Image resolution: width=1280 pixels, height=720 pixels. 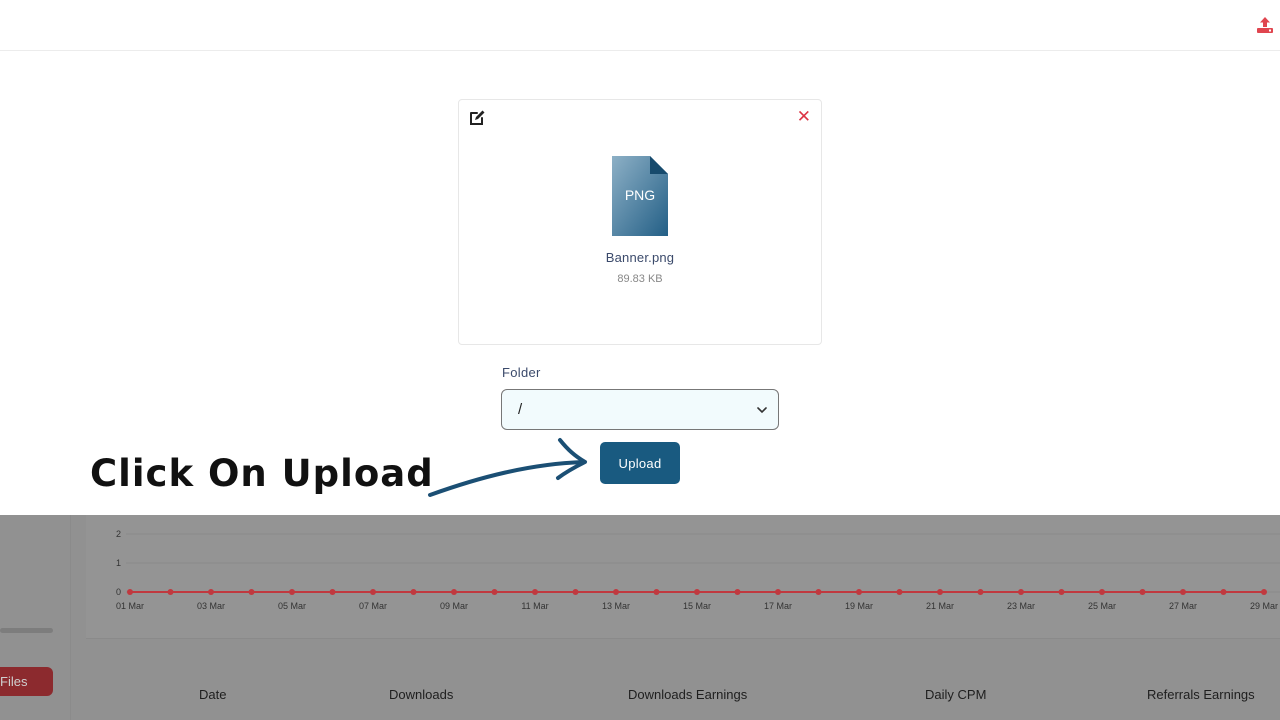 What do you see at coordinates (26, 630) in the screenshot?
I see `storage-progress-bar` at bounding box center [26, 630].